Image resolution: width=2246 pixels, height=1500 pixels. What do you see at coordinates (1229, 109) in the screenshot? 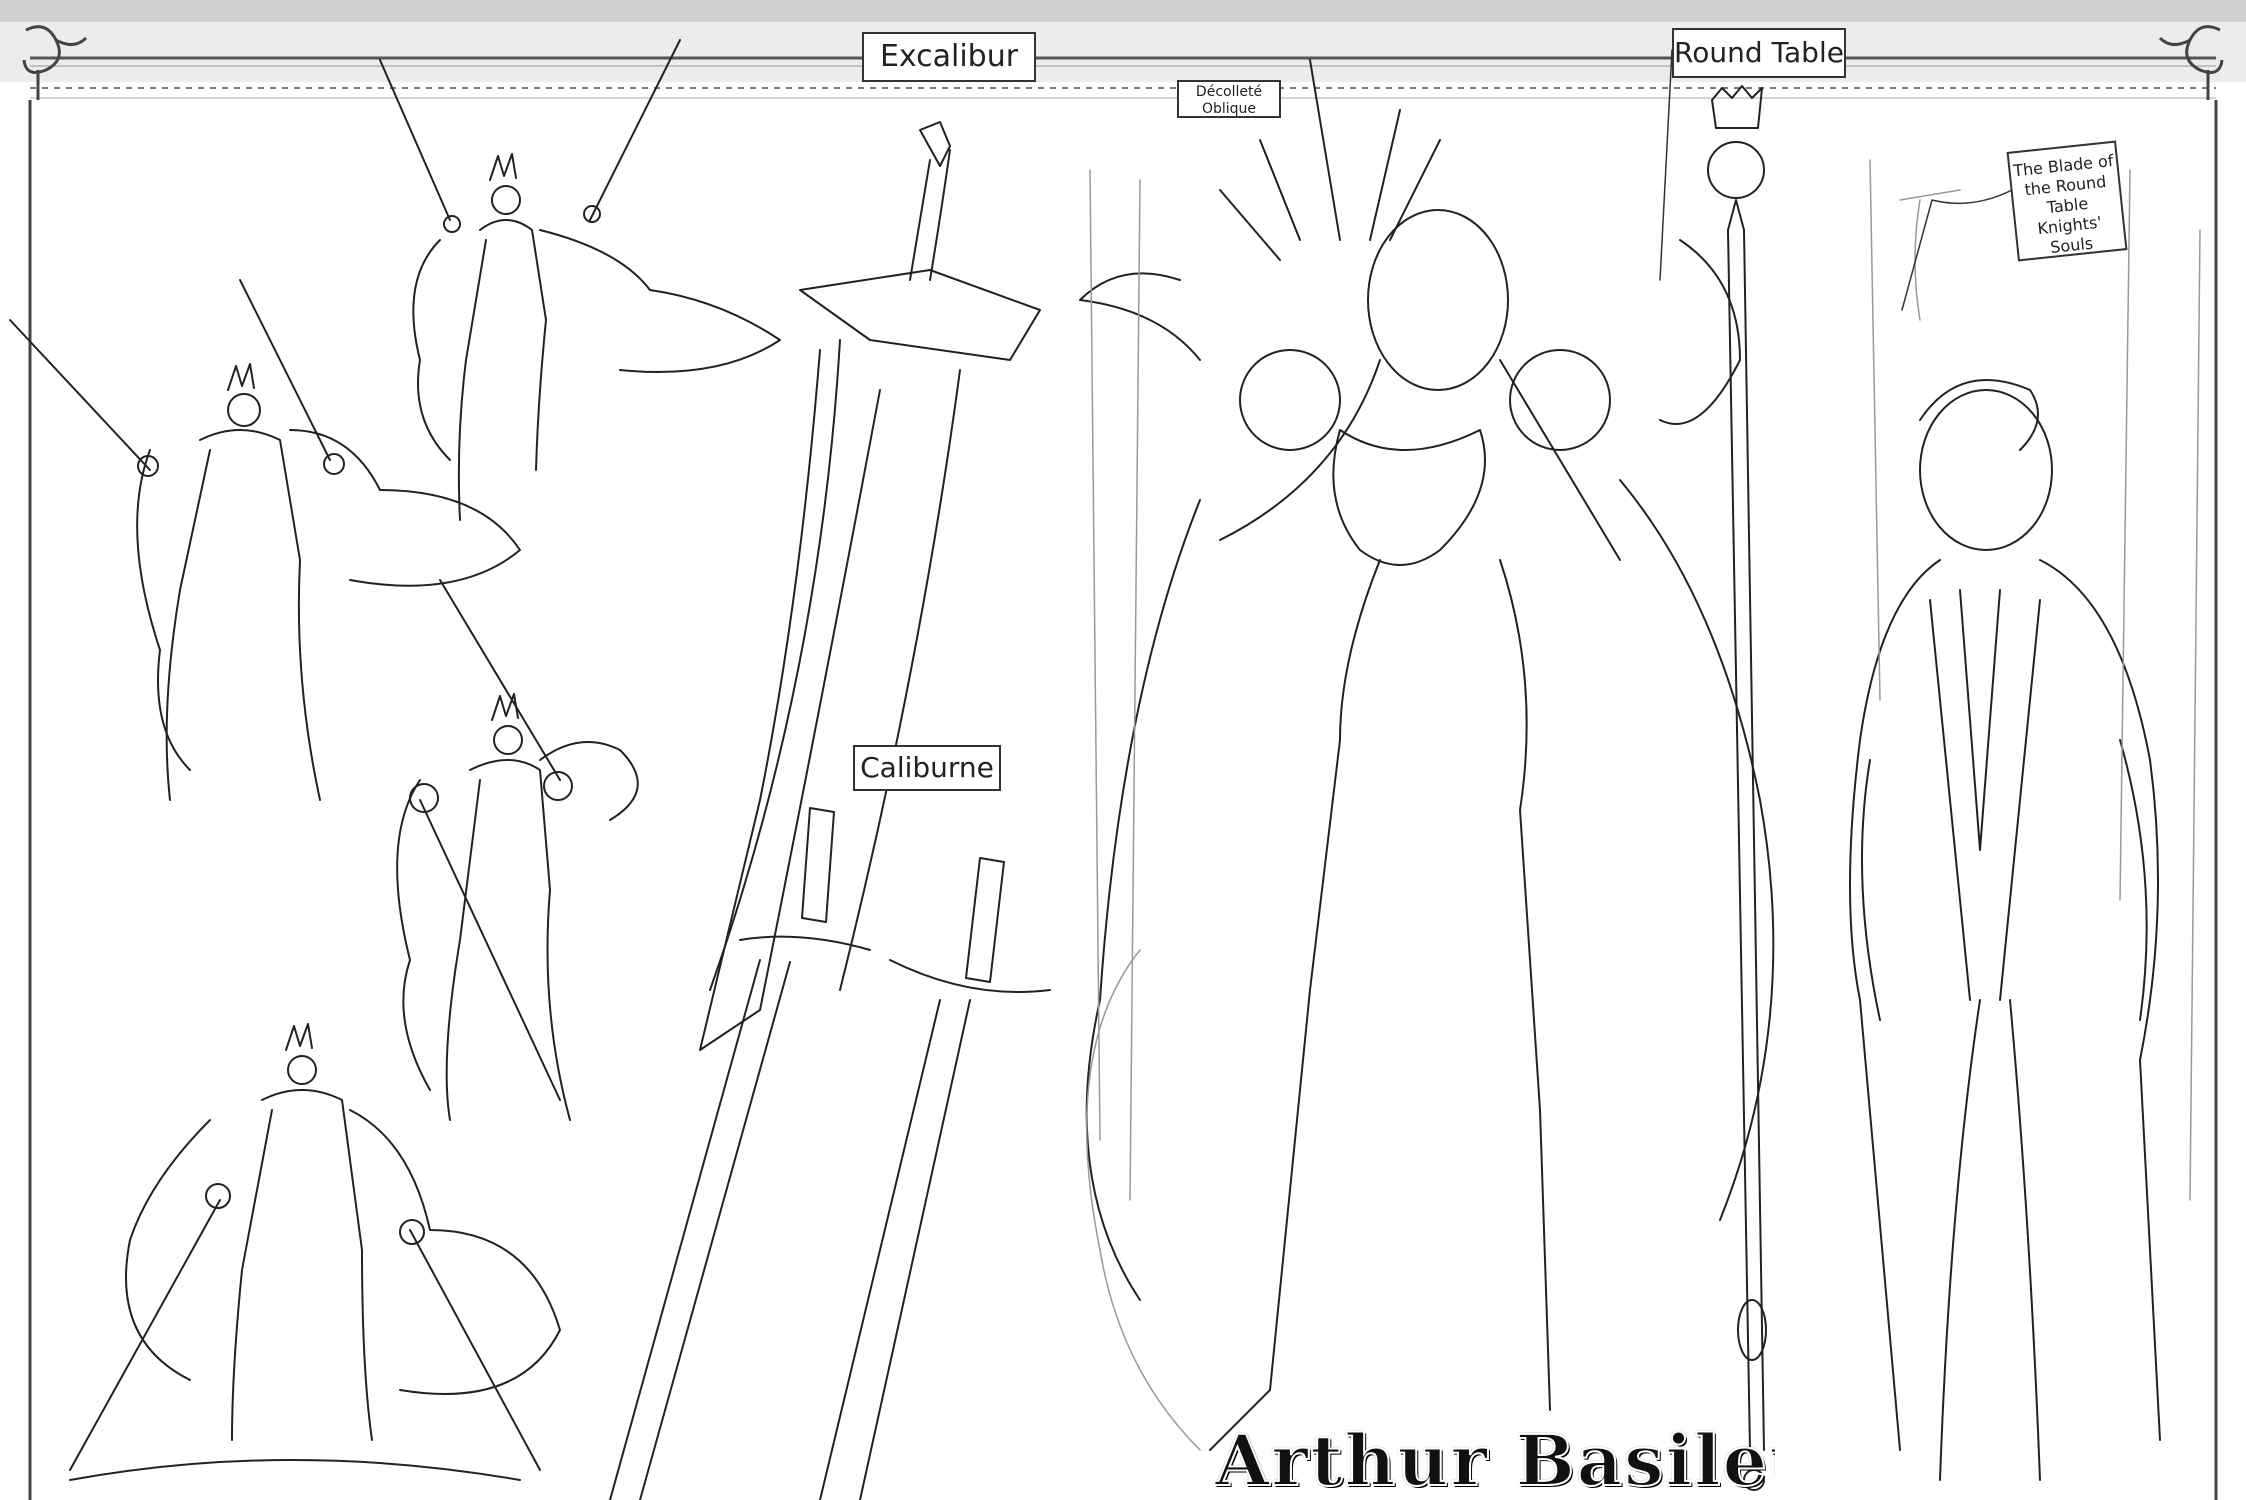
I see `label-decollete-line2: Oblique` at bounding box center [1229, 109].